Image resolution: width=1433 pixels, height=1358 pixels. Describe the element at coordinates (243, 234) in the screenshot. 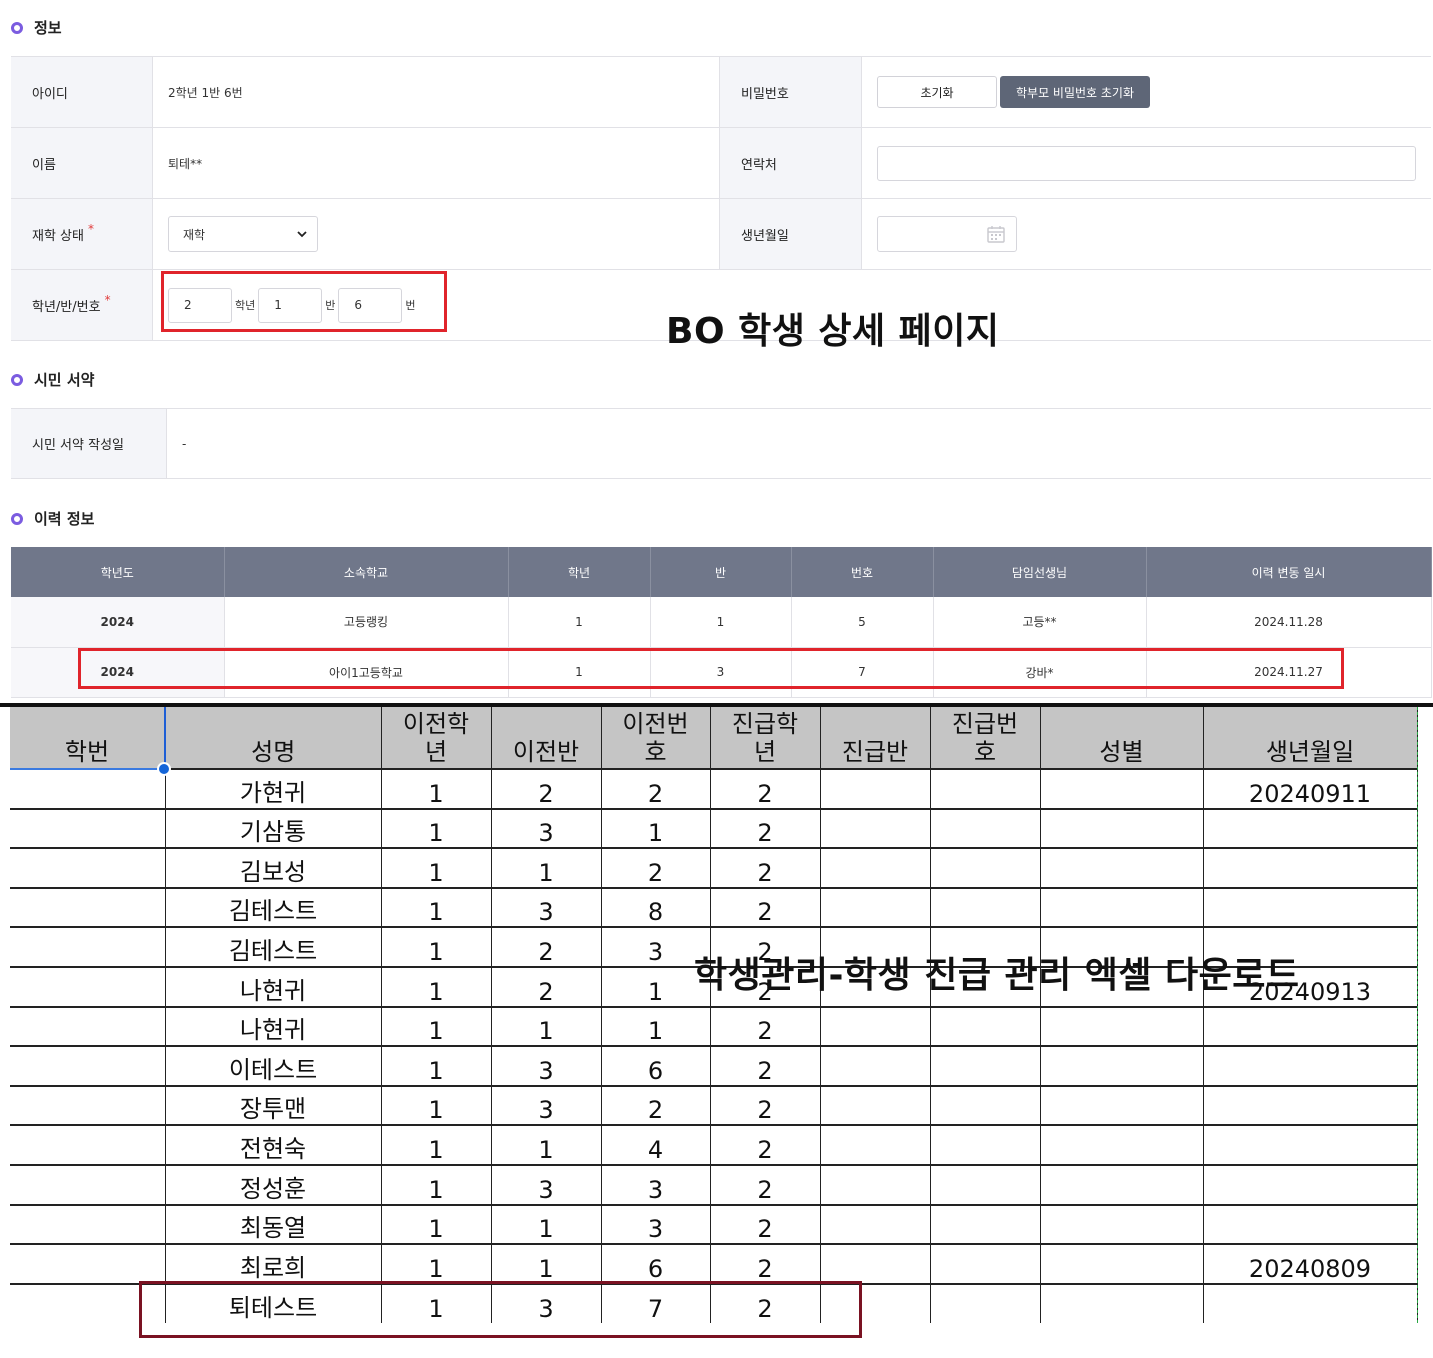

I see `status-select: 재학` at that location.